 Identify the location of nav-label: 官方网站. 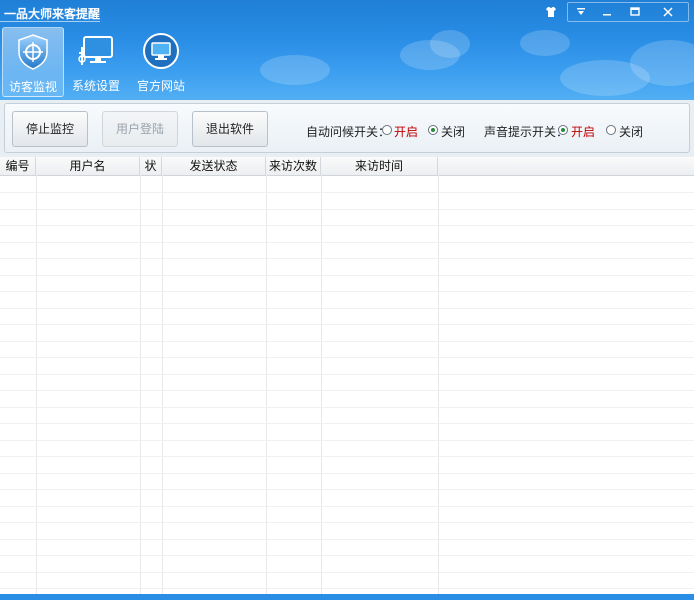
(160, 86).